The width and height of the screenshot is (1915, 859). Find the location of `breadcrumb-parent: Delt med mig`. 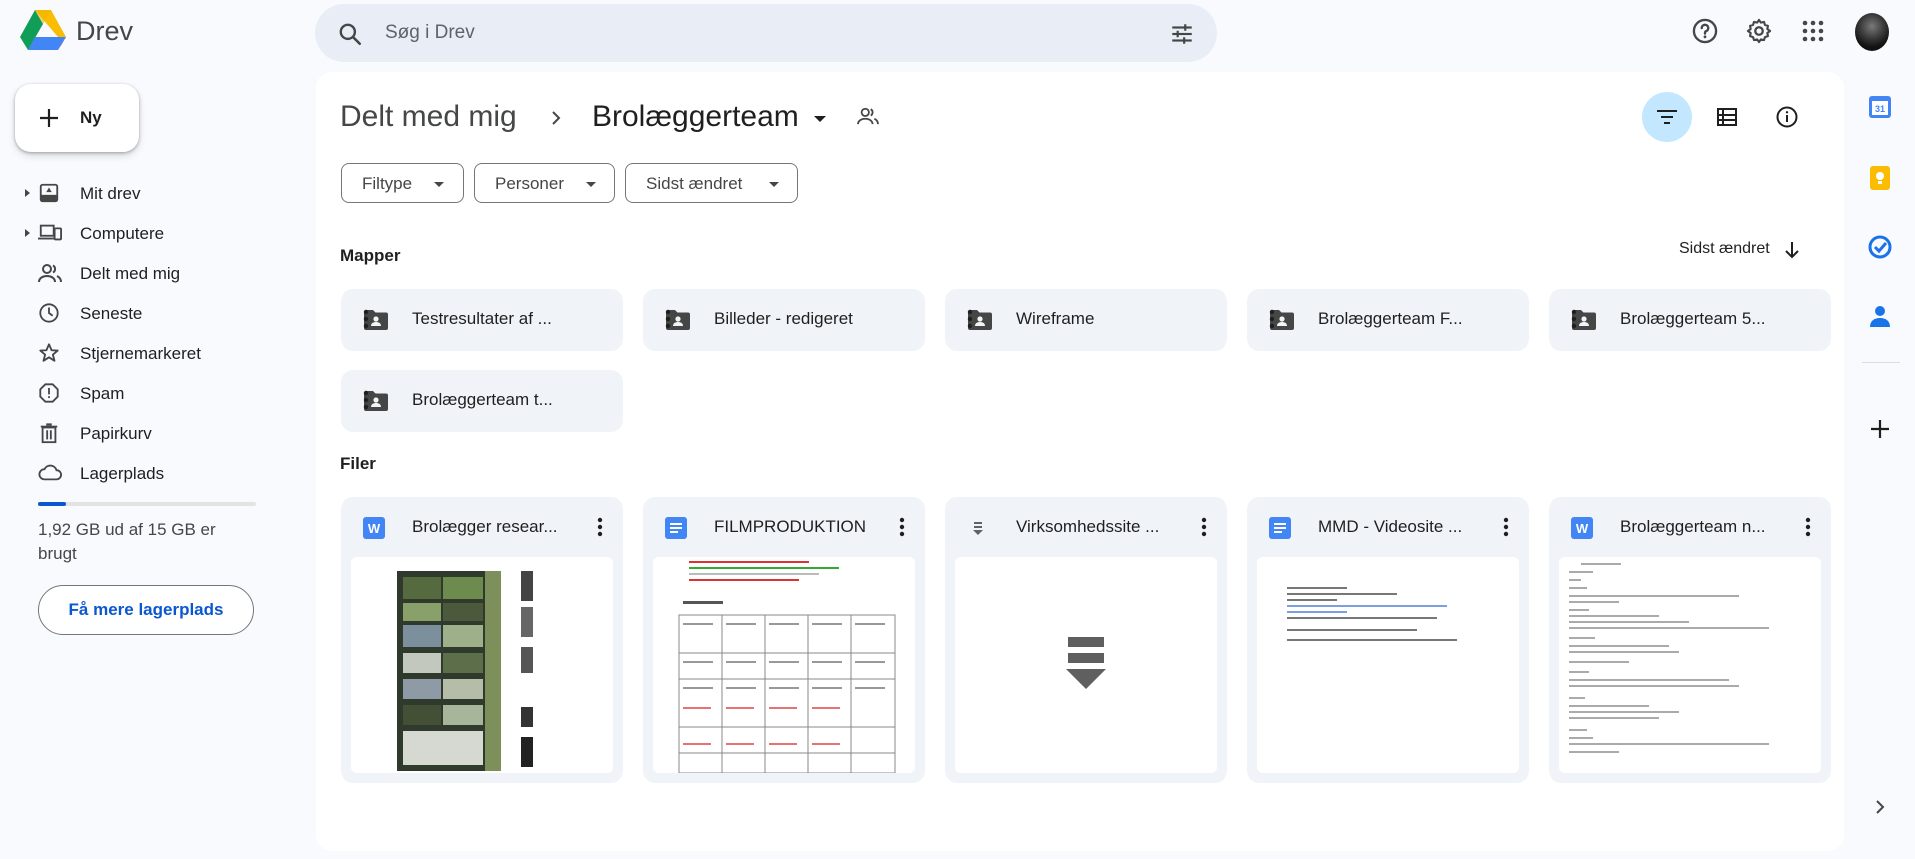

breadcrumb-parent: Delt med mig is located at coordinates (428, 117).